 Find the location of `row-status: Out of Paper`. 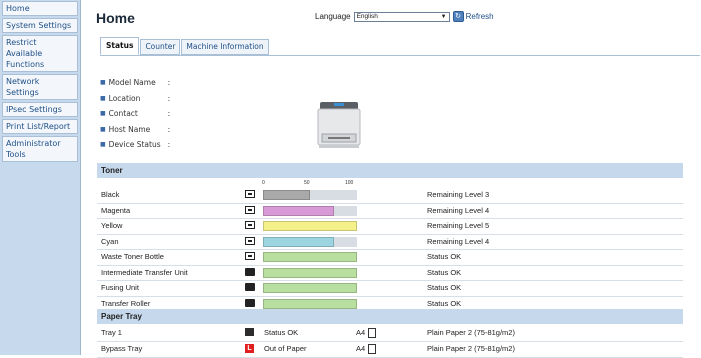

row-status: Out of Paper is located at coordinates (285, 348).